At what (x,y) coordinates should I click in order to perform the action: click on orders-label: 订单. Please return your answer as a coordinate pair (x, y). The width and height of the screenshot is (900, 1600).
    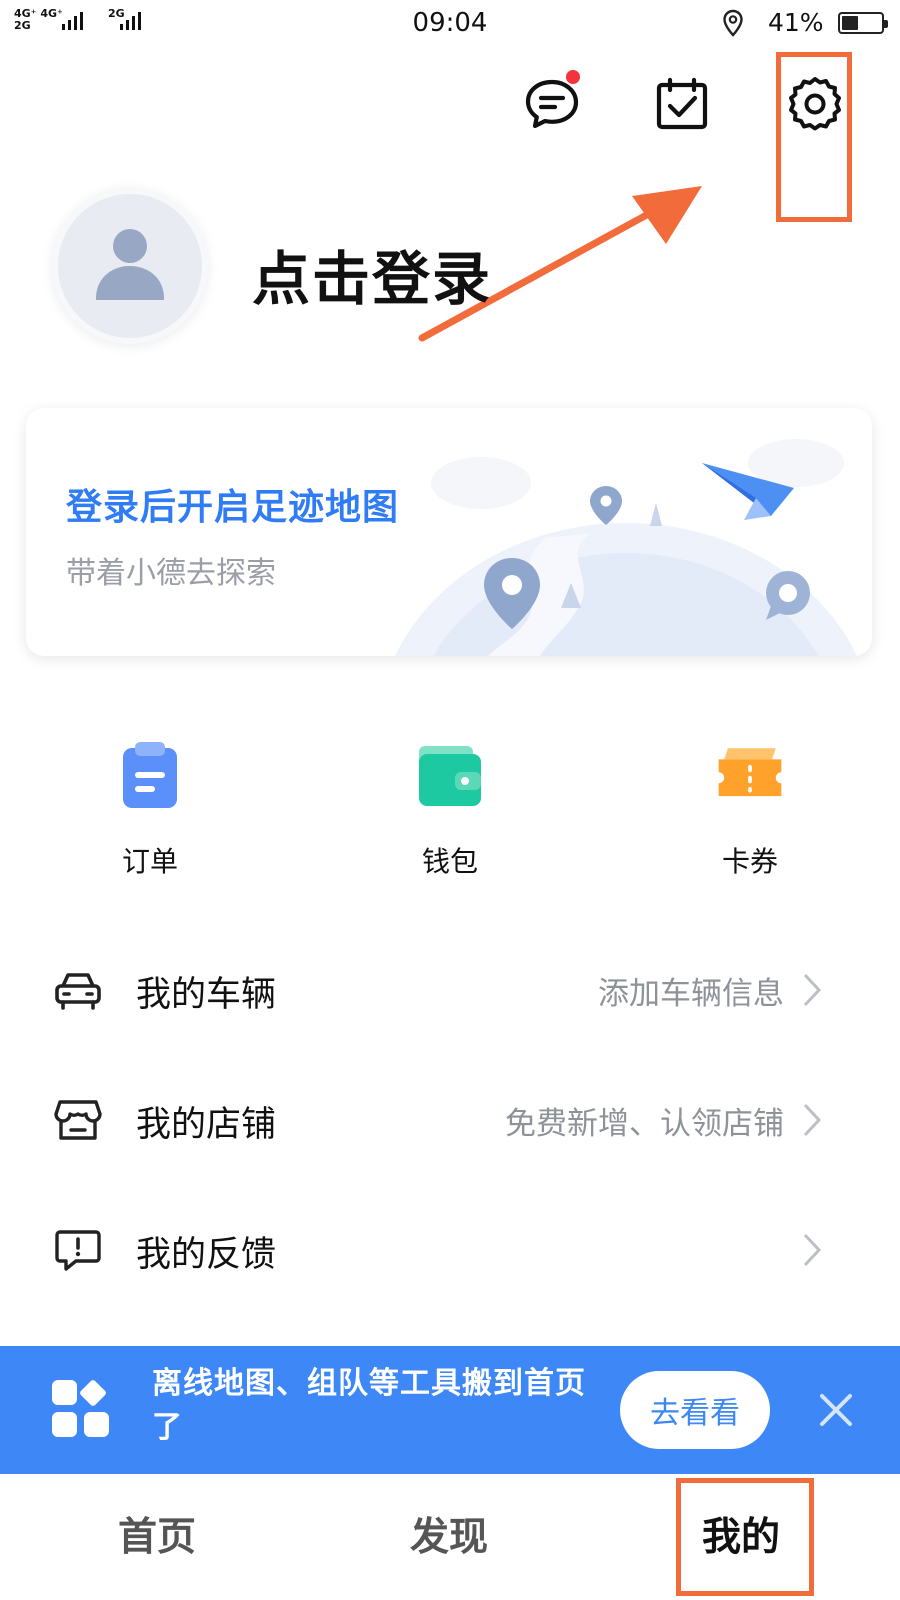
    Looking at the image, I should click on (149, 861).